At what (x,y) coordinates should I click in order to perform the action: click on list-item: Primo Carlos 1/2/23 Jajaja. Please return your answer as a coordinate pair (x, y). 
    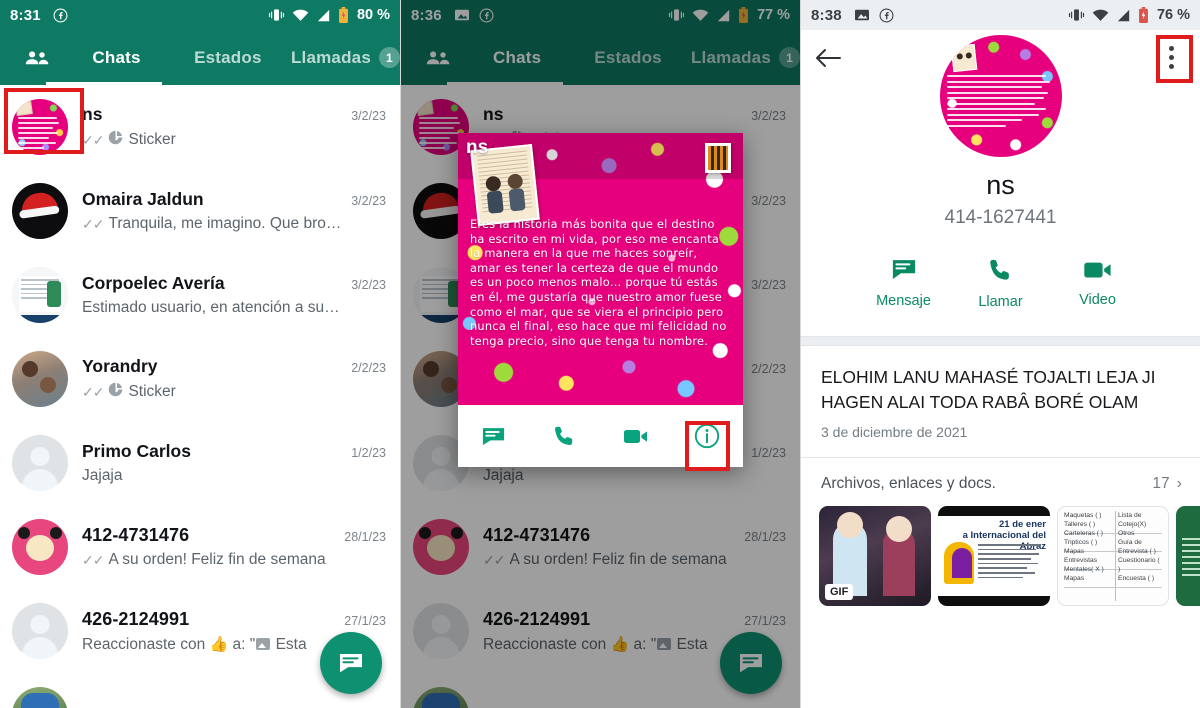
    Looking at the image, I should click on (200, 463).